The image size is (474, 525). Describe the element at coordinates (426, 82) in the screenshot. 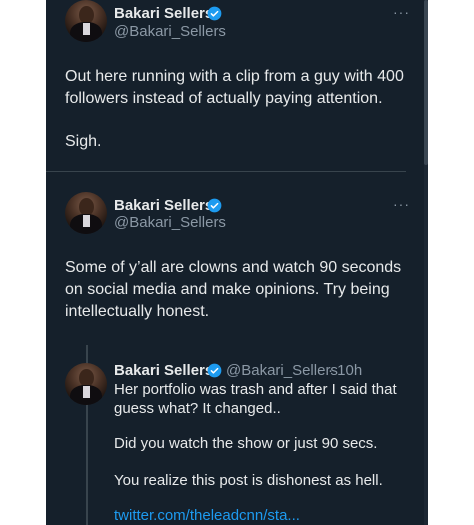

I see `scrollbar-thumb` at that location.